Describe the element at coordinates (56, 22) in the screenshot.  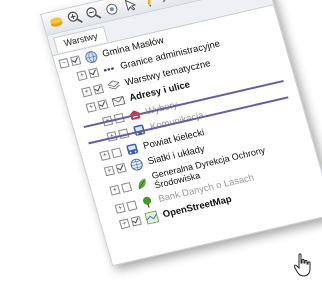
I see `layers-icon` at that location.